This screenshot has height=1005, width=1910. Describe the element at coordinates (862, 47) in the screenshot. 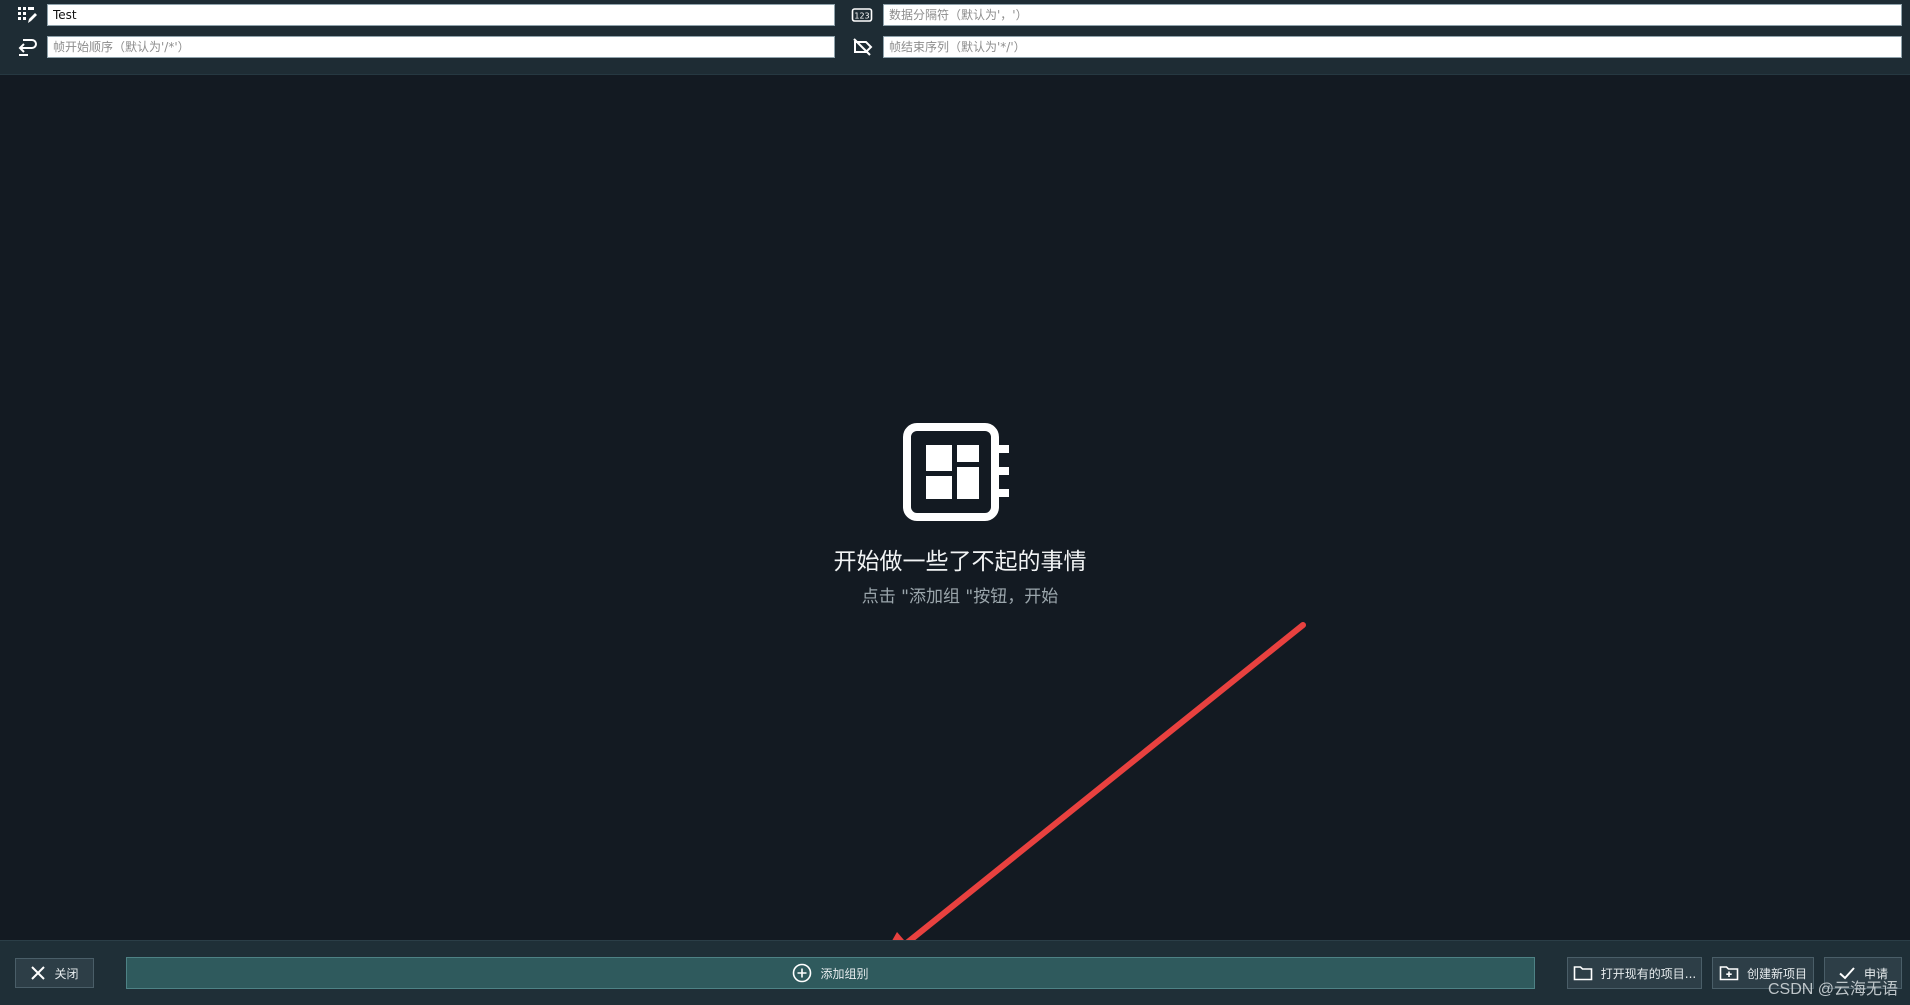

I see `tag-off-icon` at that location.